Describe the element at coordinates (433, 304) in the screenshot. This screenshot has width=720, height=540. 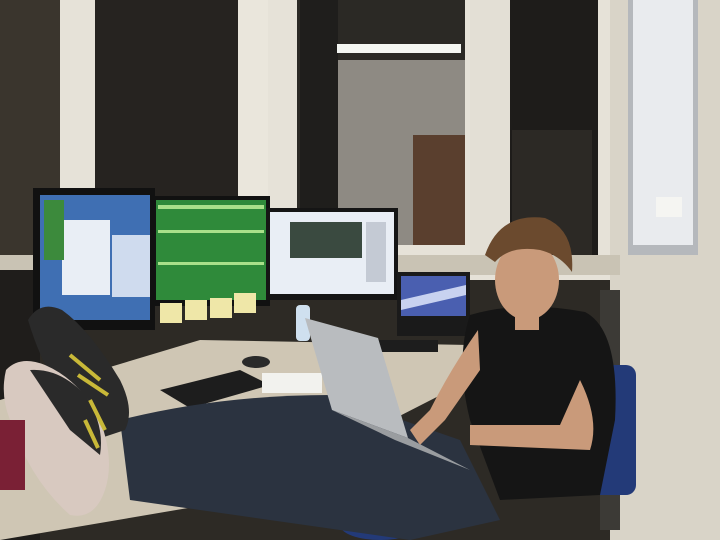
I see `laptop-back` at that location.